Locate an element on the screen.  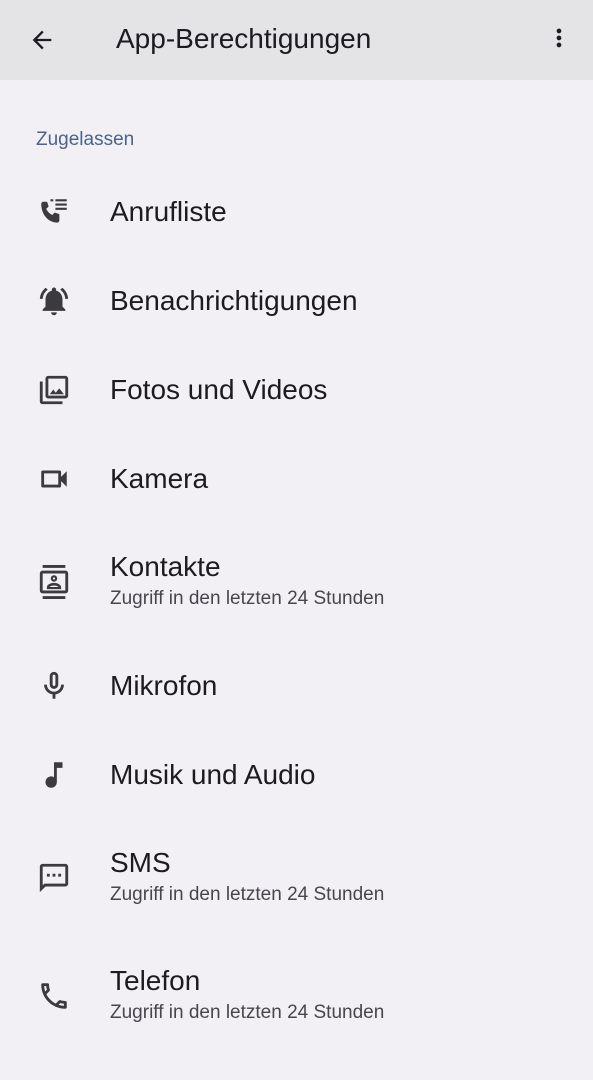
permission-item-microphone: Mikrofon is located at coordinates (296, 686).